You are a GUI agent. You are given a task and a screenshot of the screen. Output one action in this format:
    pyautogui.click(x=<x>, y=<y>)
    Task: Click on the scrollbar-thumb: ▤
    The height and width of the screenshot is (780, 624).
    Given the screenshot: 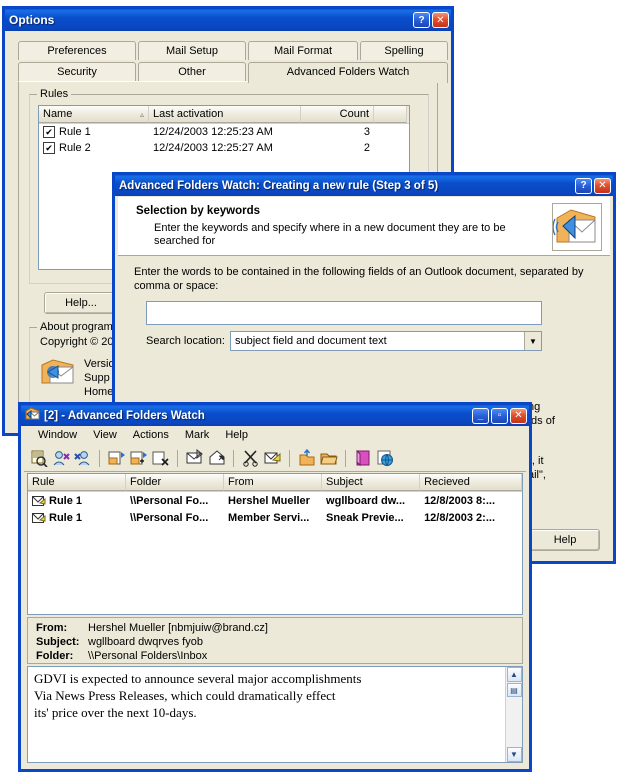 What is the action you would take?
    pyautogui.click(x=514, y=690)
    